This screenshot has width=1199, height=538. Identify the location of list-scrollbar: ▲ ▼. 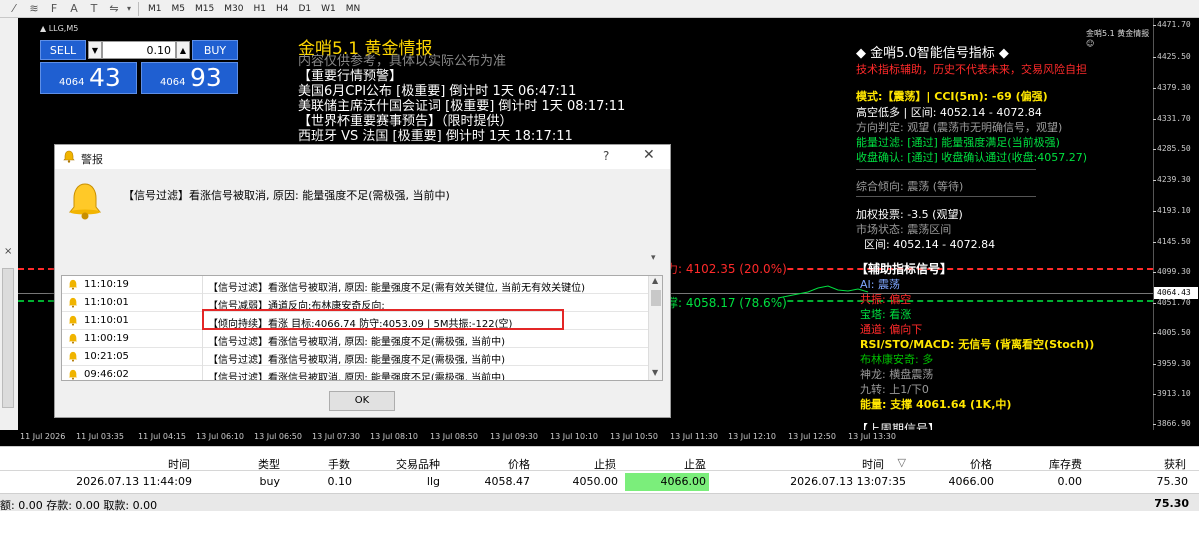
(655, 328).